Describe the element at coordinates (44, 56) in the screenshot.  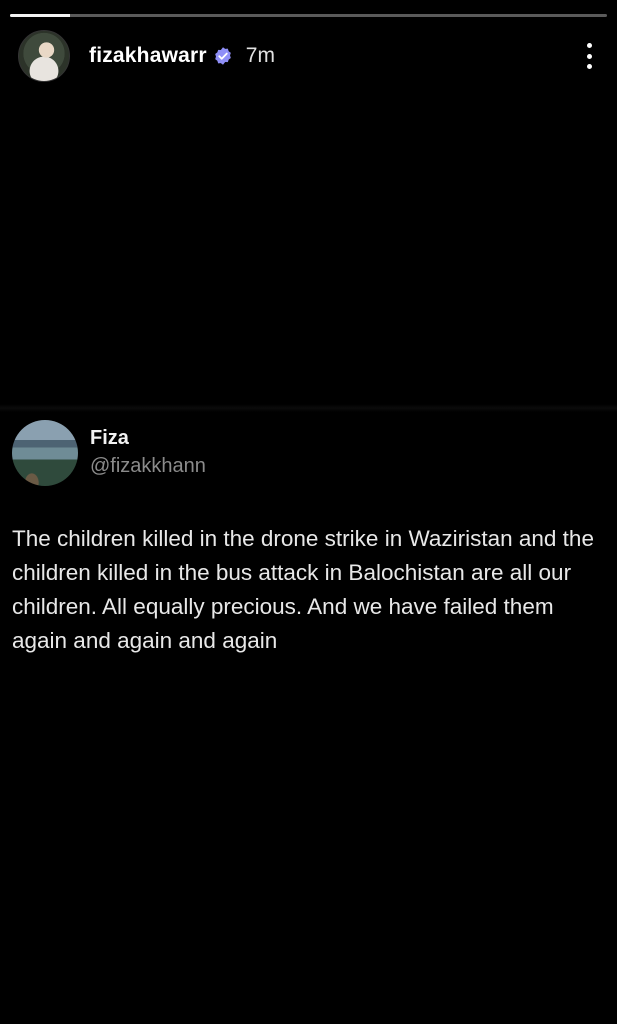
I see `profile-avatar` at that location.